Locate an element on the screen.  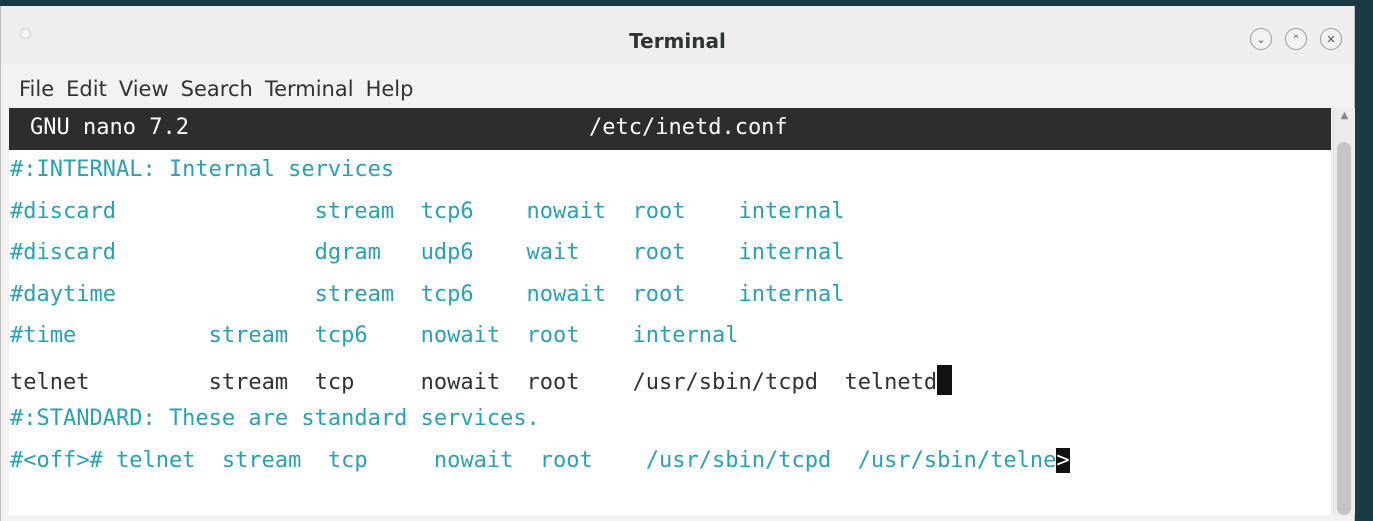
code-line-text: #:INTERNAL: Internal services is located at coordinates (202, 169).